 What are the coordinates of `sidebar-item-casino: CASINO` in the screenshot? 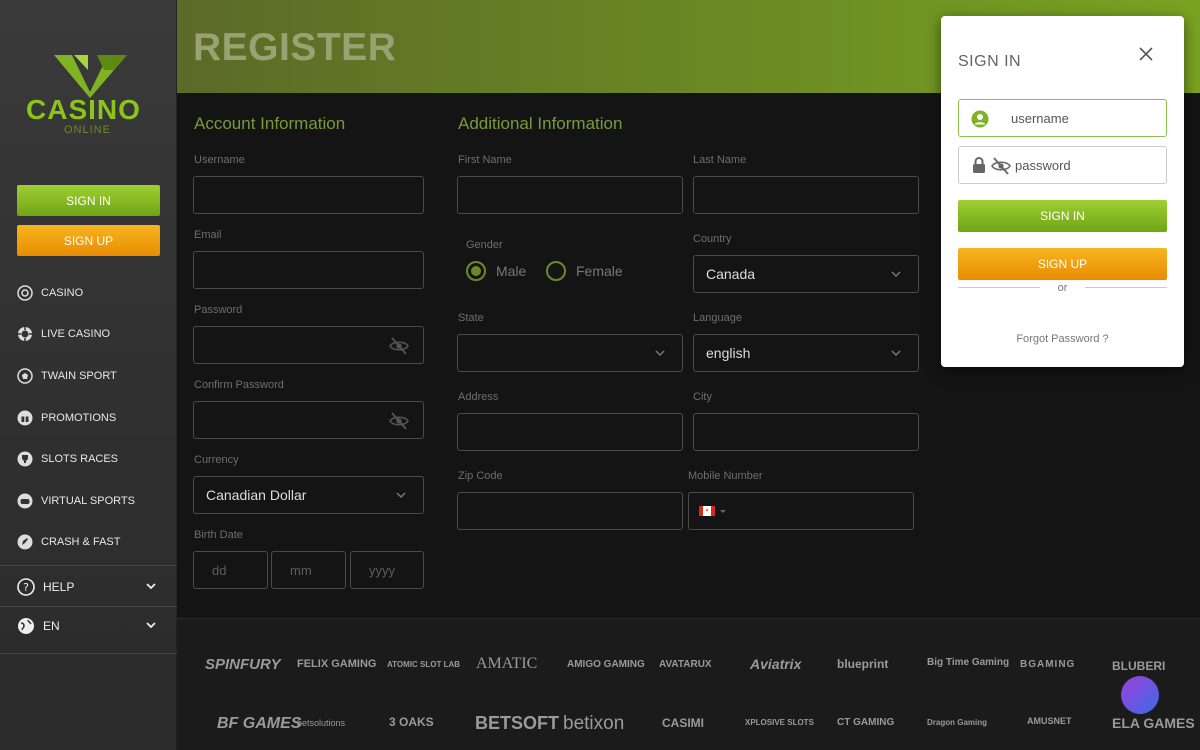 It's located at (88, 293).